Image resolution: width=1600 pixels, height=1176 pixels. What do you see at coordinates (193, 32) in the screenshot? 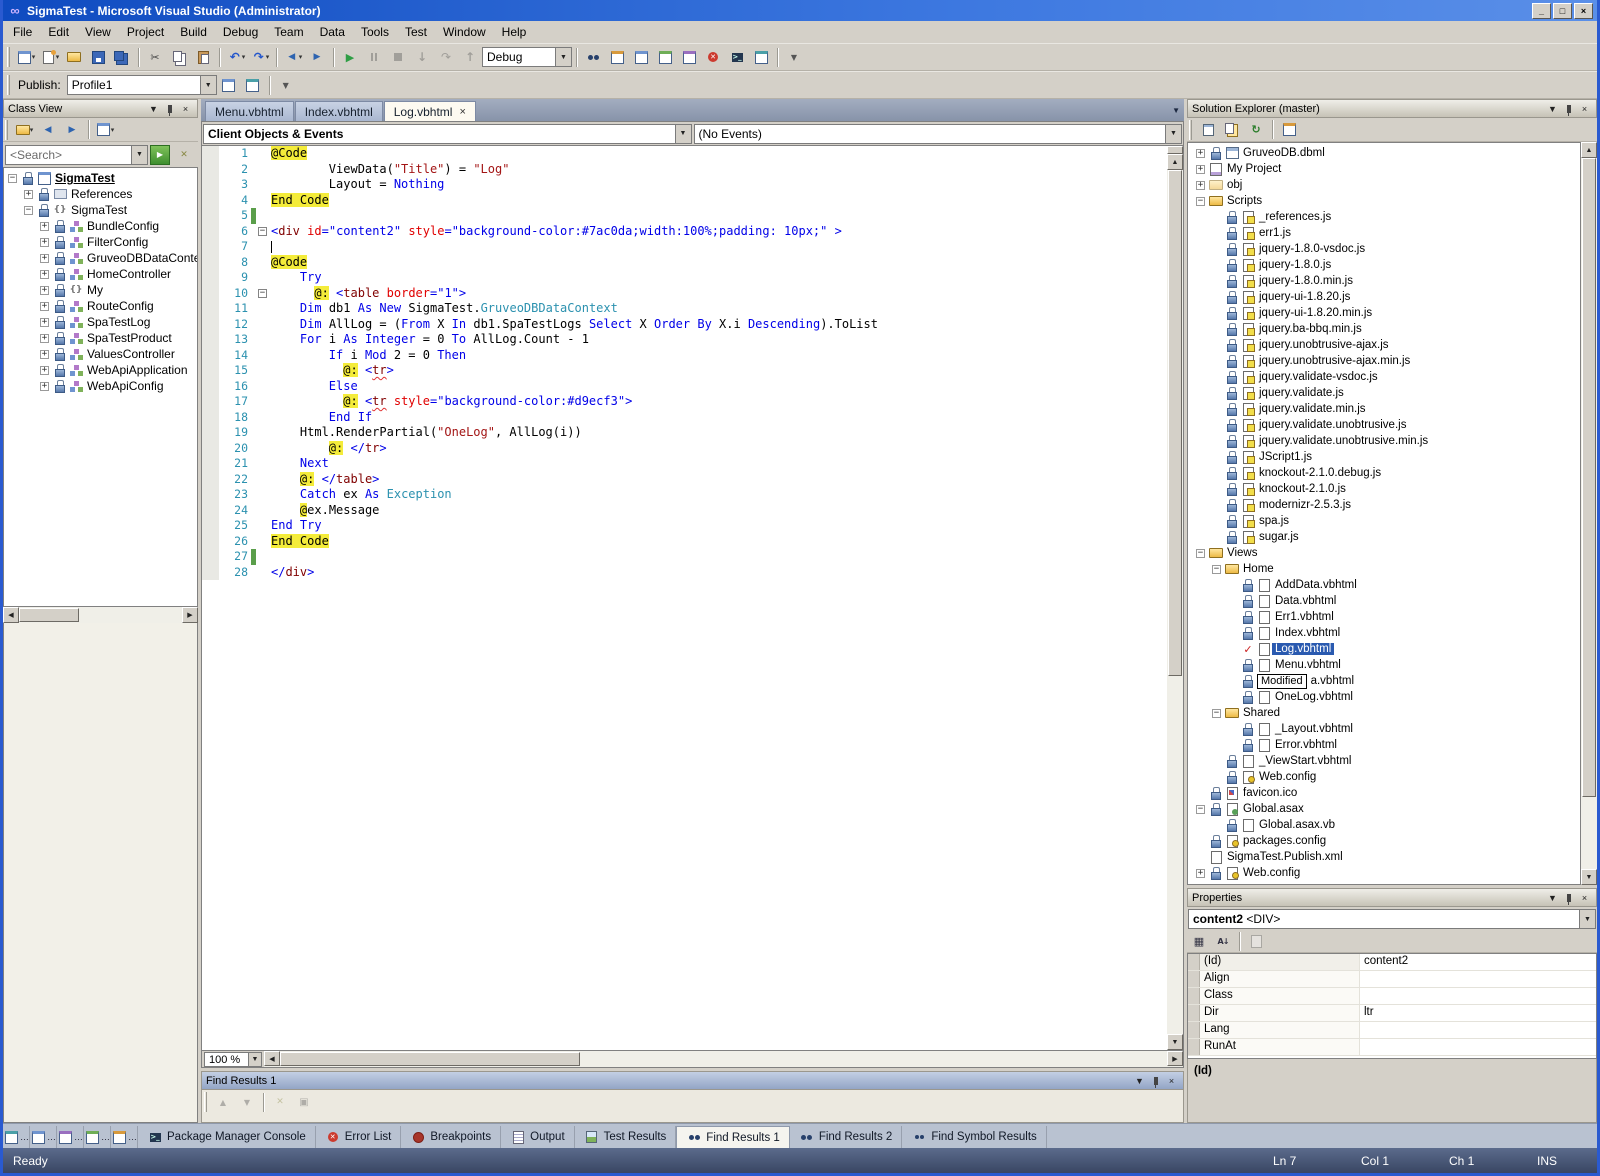
I see `menu-build: Build` at bounding box center [193, 32].